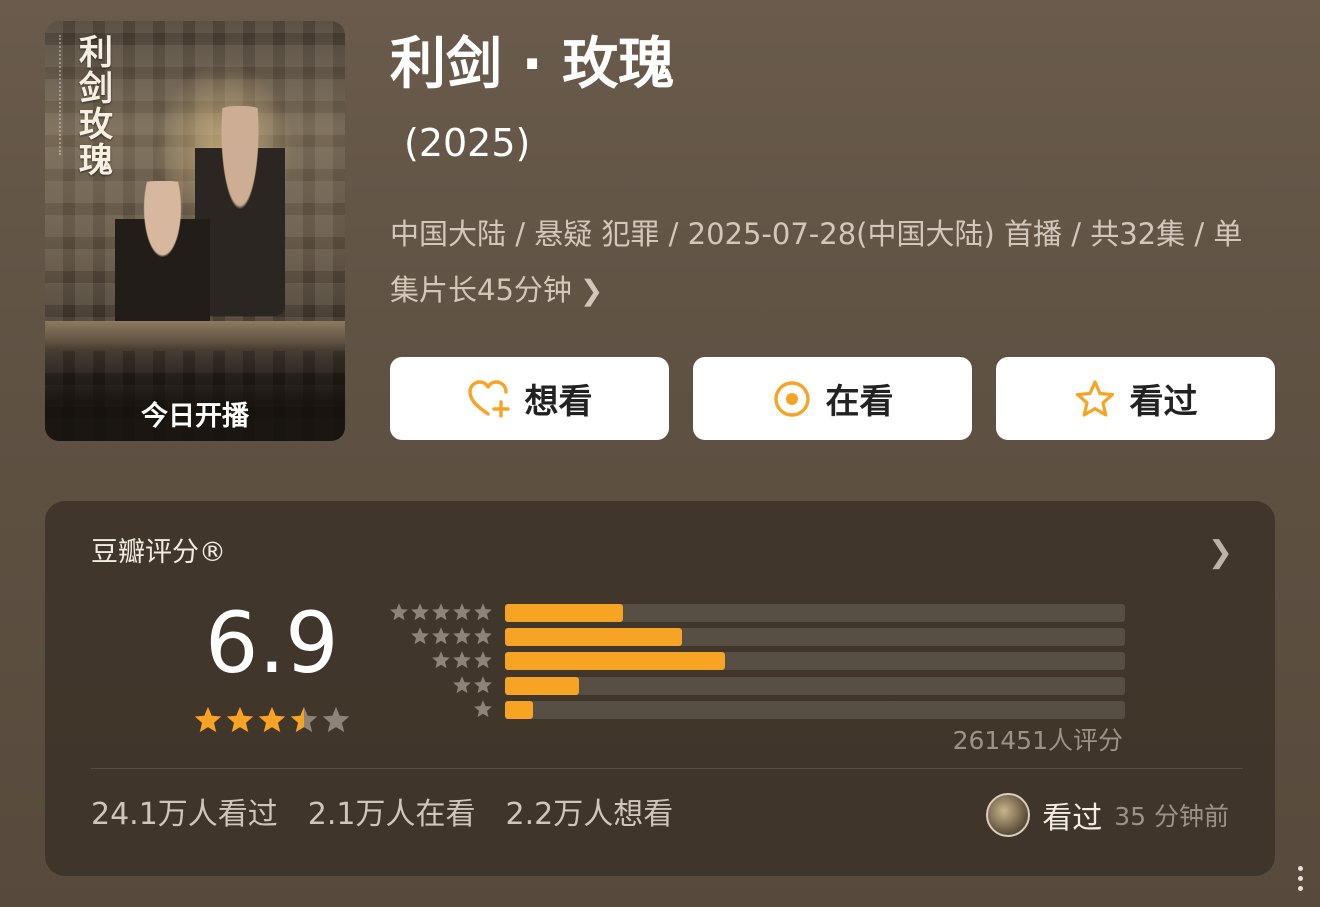  I want to click on watched-count: 24.1万人看过, so click(184, 815).